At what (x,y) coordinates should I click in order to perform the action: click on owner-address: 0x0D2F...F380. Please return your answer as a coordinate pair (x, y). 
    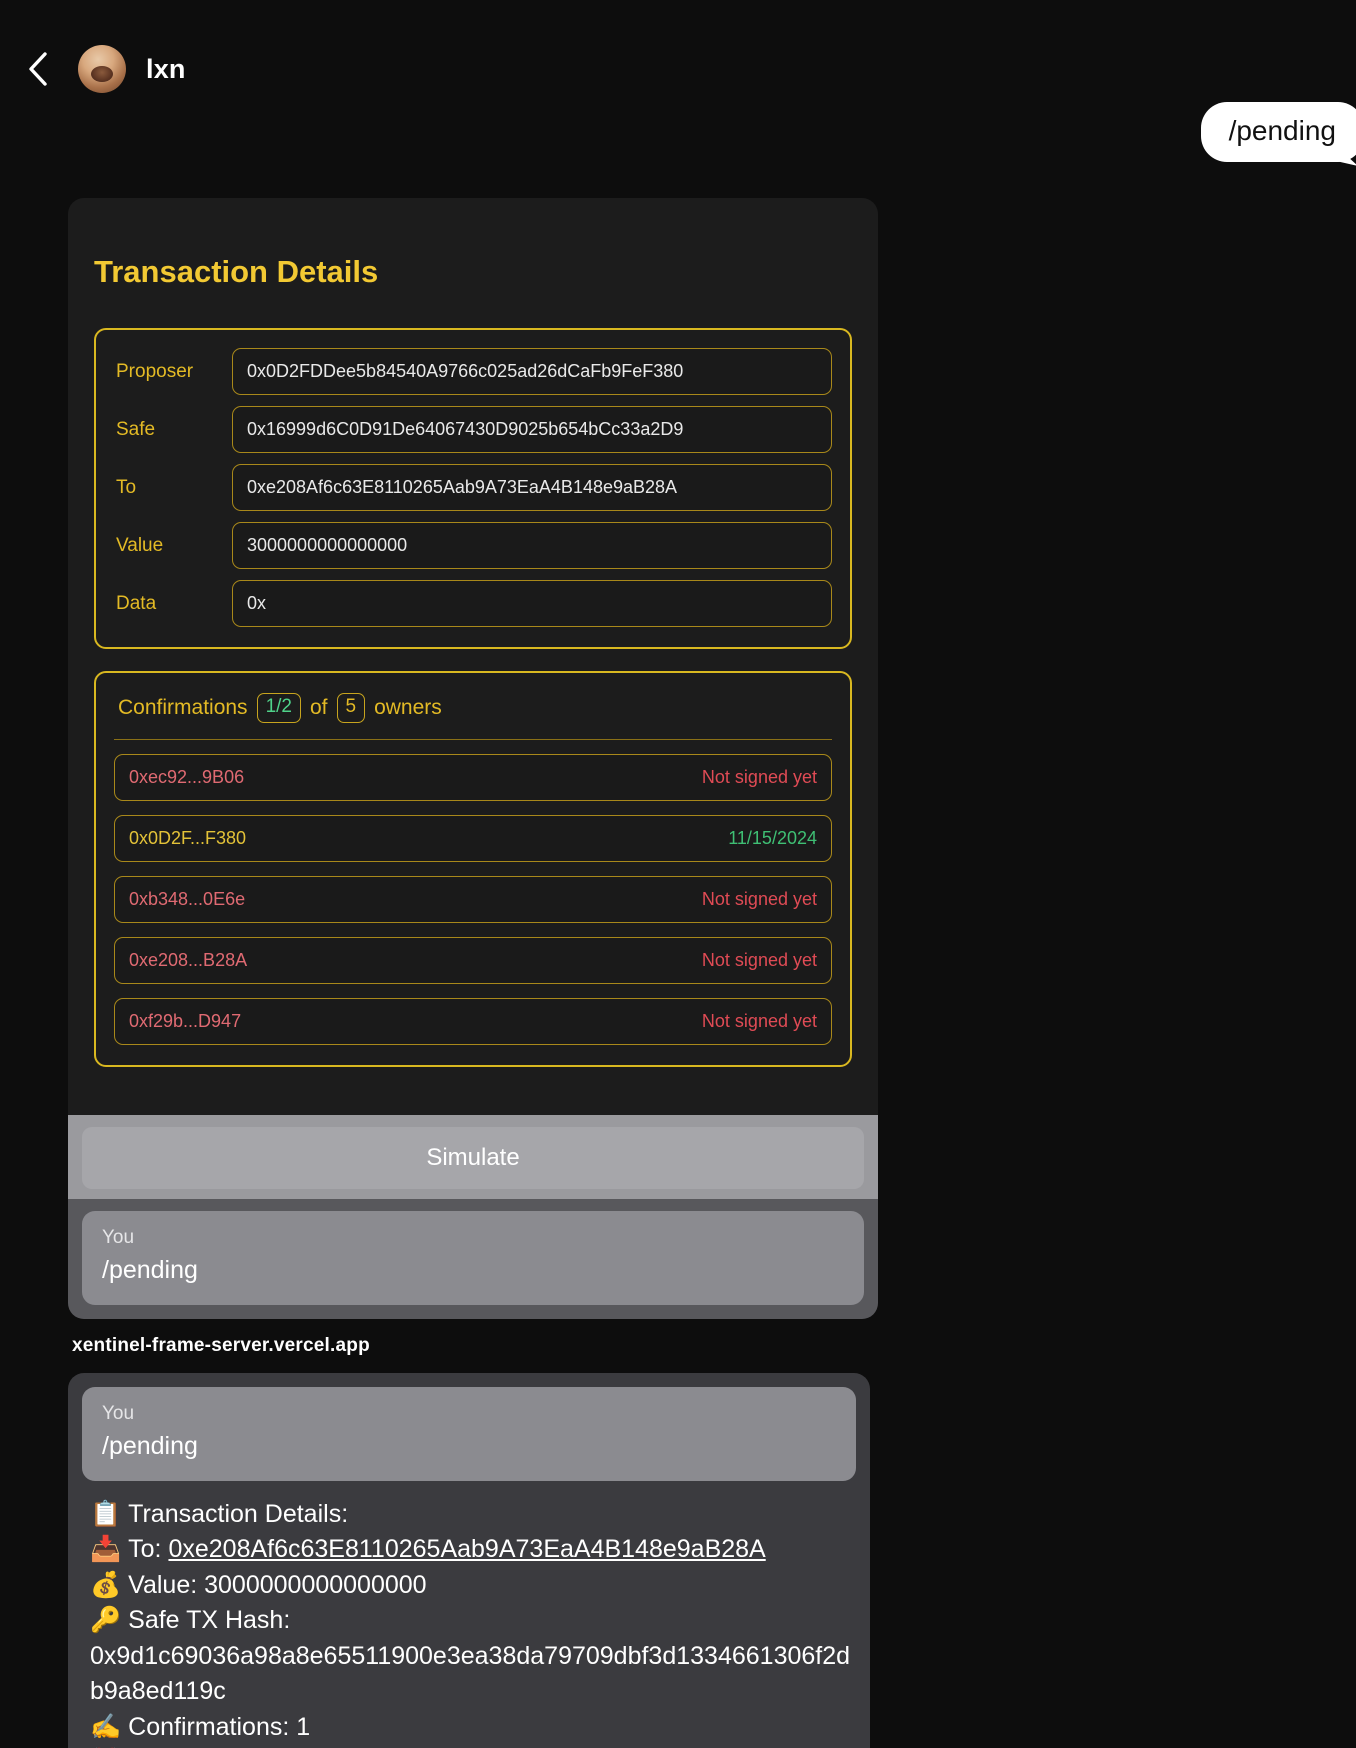
    Looking at the image, I should click on (188, 837).